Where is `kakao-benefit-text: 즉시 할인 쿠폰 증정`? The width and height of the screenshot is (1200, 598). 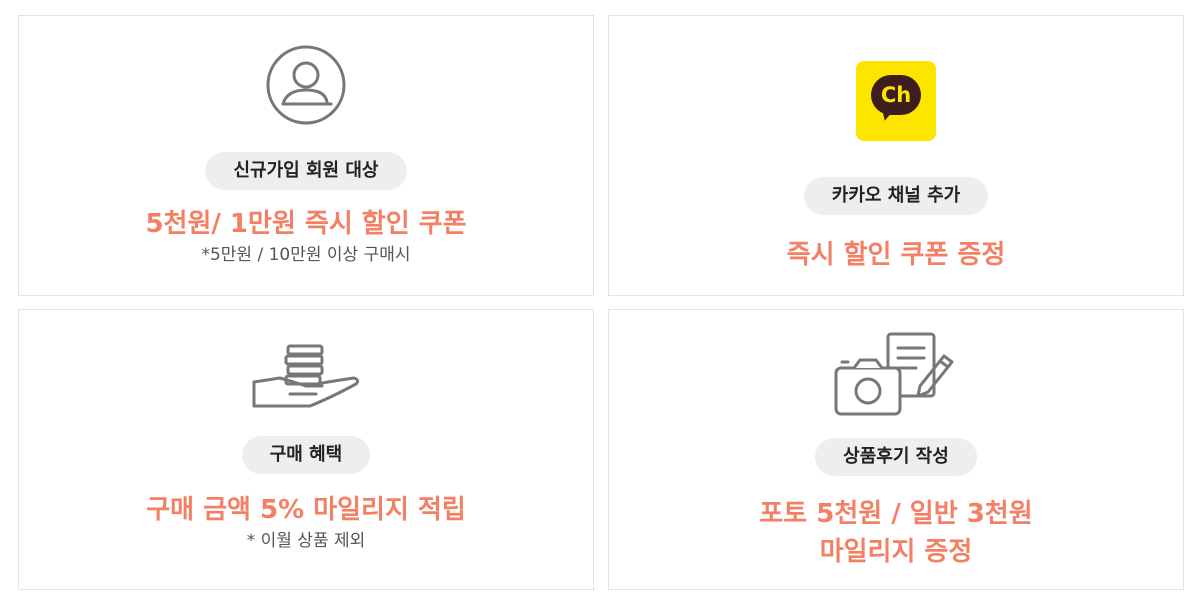 kakao-benefit-text: 즉시 할인 쿠폰 증정 is located at coordinates (896, 255).